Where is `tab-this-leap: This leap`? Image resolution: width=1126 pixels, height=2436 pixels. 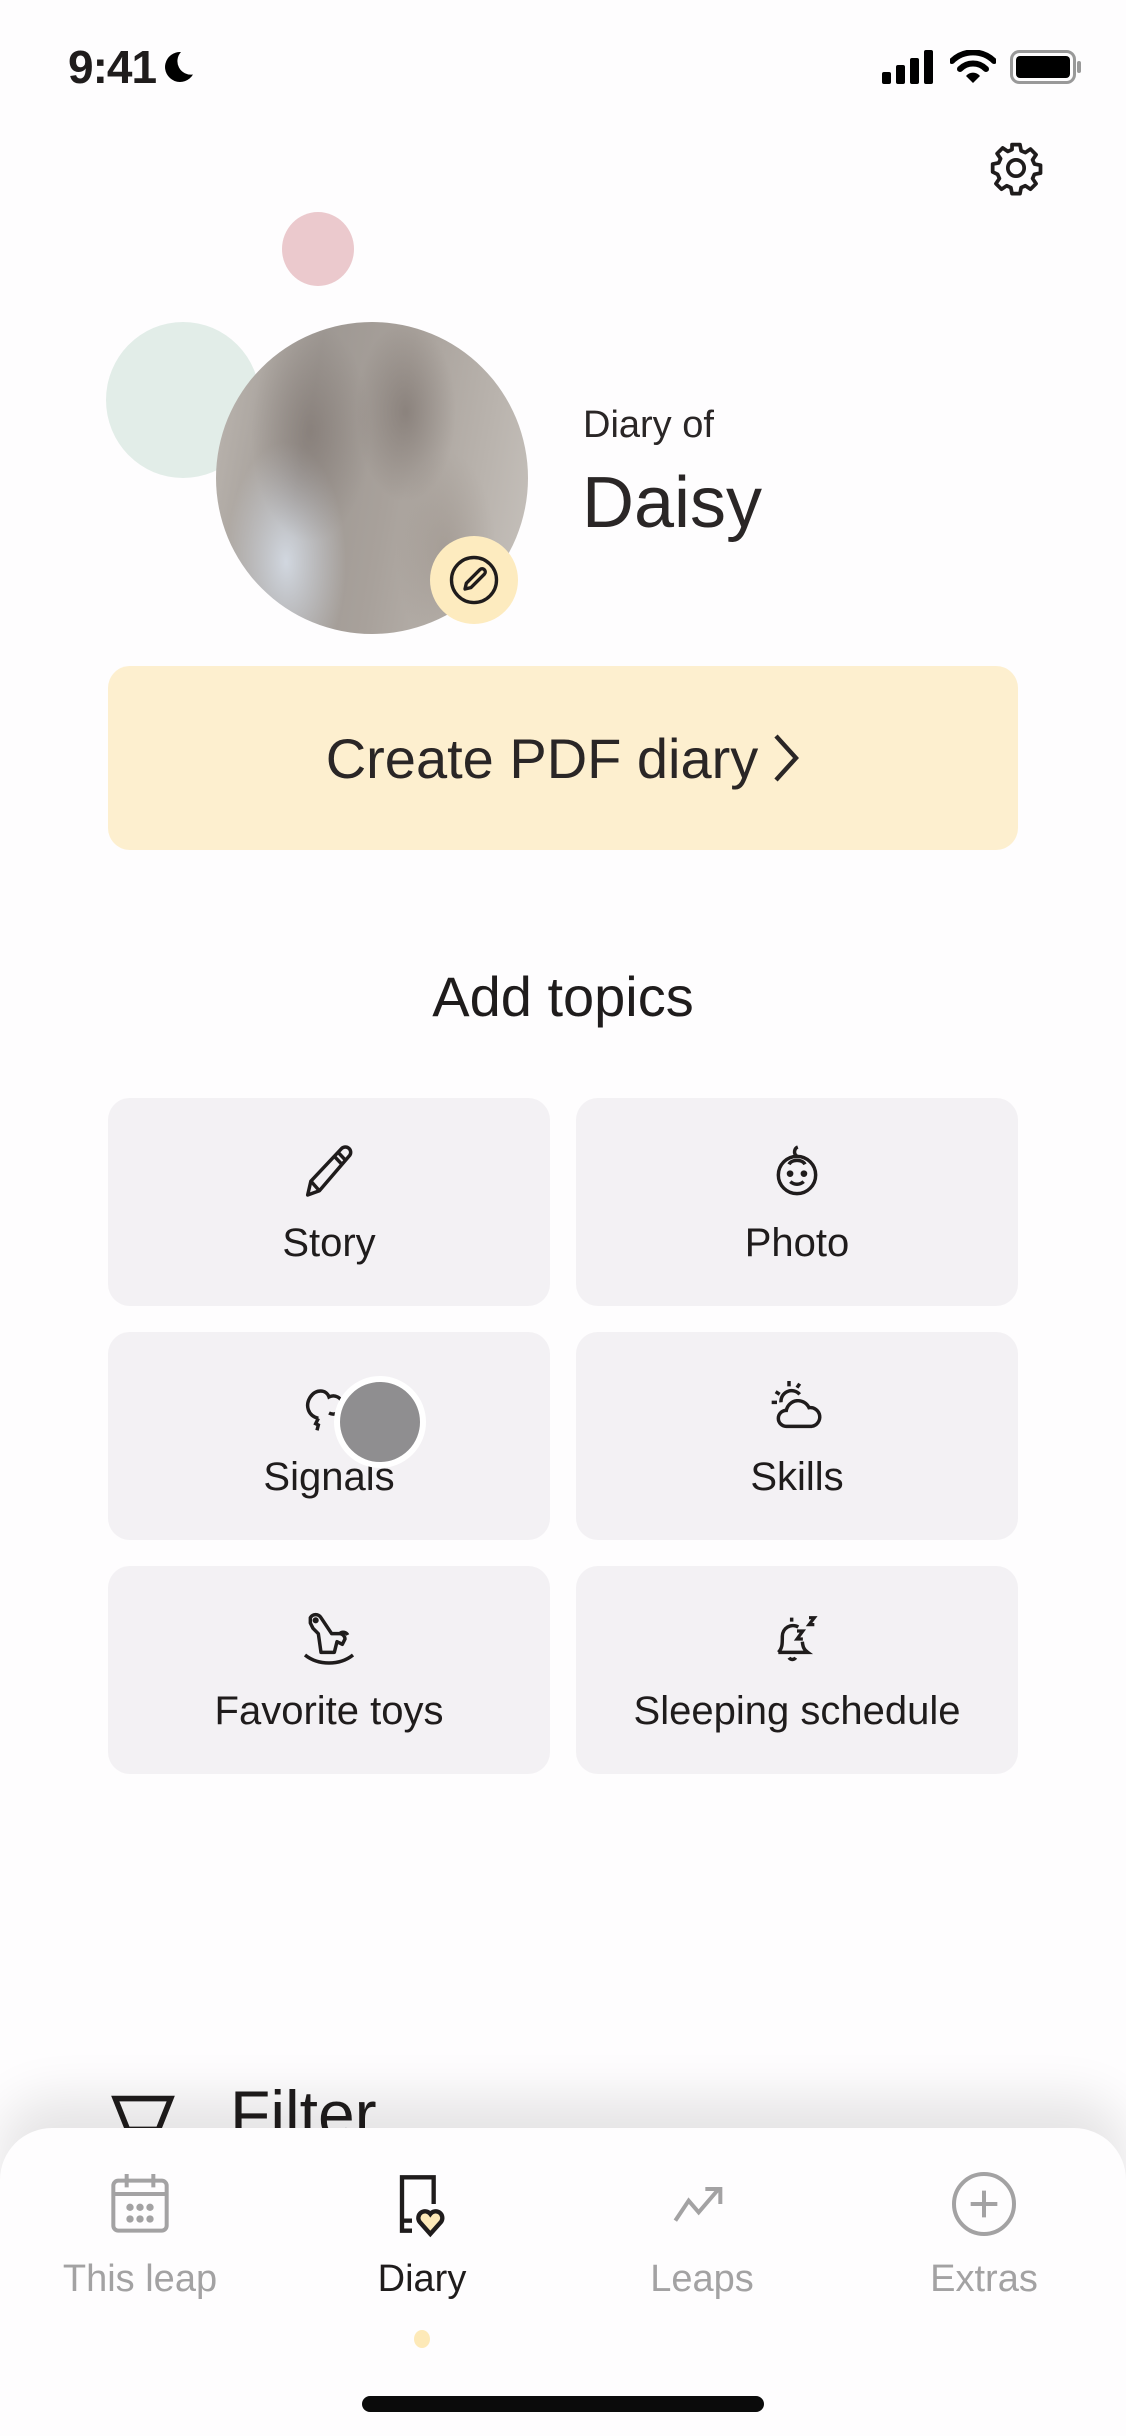
tab-this-leap: This leap is located at coordinates (140, 2232).